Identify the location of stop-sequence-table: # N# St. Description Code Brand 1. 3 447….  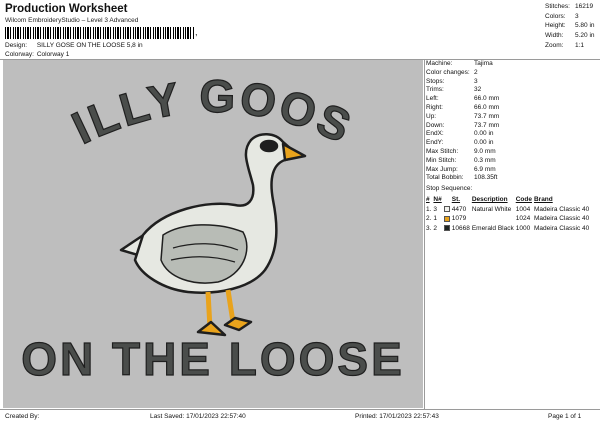
(508, 214).